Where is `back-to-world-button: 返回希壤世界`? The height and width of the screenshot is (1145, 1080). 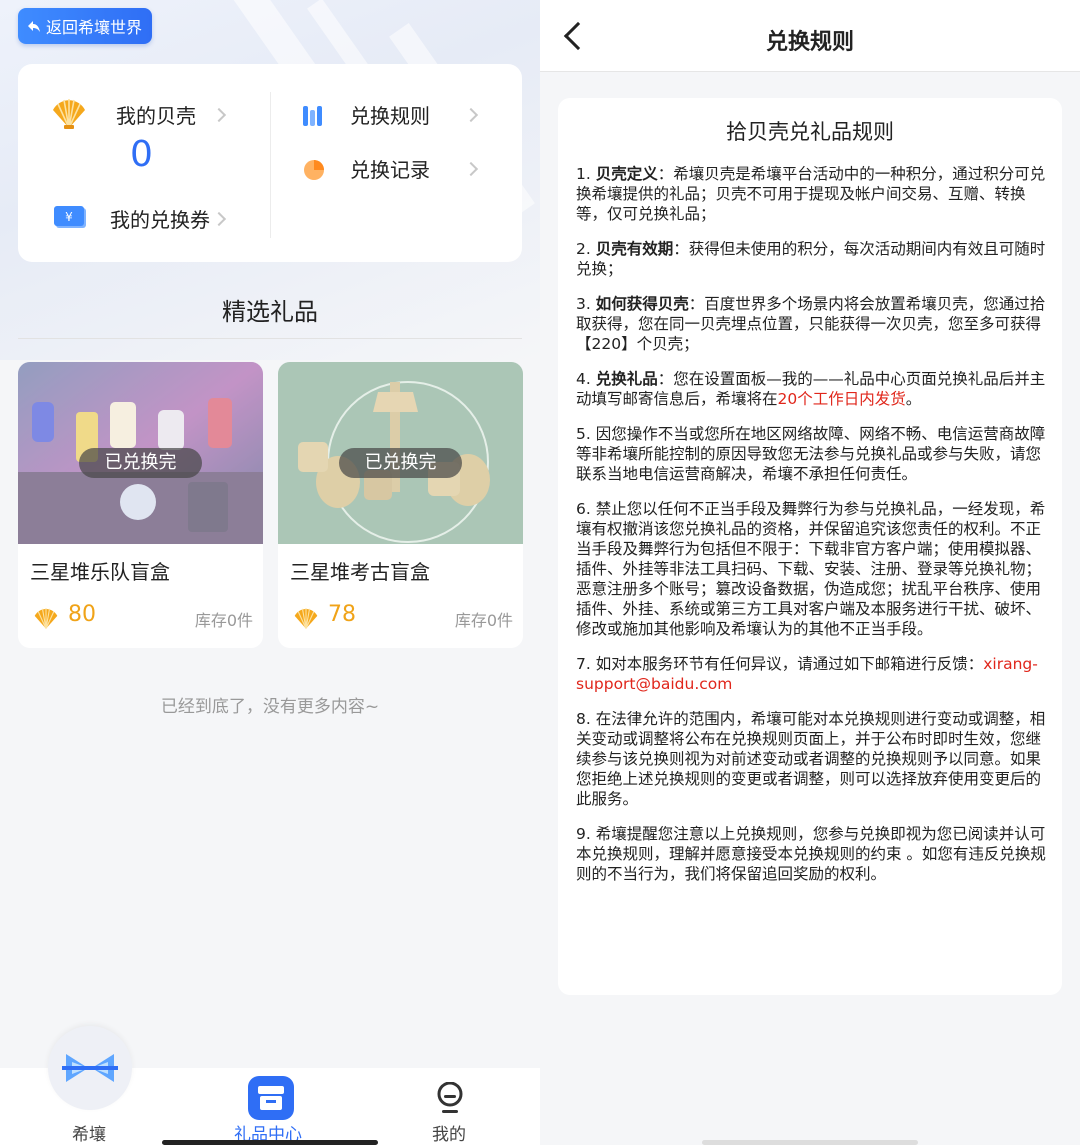
back-to-world-button: 返回希壤世界 is located at coordinates (85, 26).